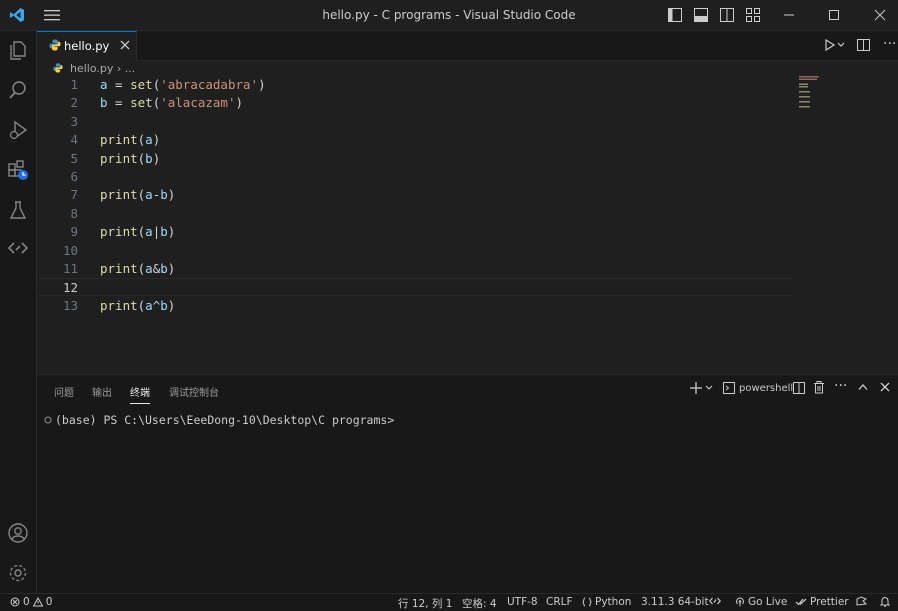 The width and height of the screenshot is (898, 611). I want to click on code-text: print(a&b), so click(137, 269).